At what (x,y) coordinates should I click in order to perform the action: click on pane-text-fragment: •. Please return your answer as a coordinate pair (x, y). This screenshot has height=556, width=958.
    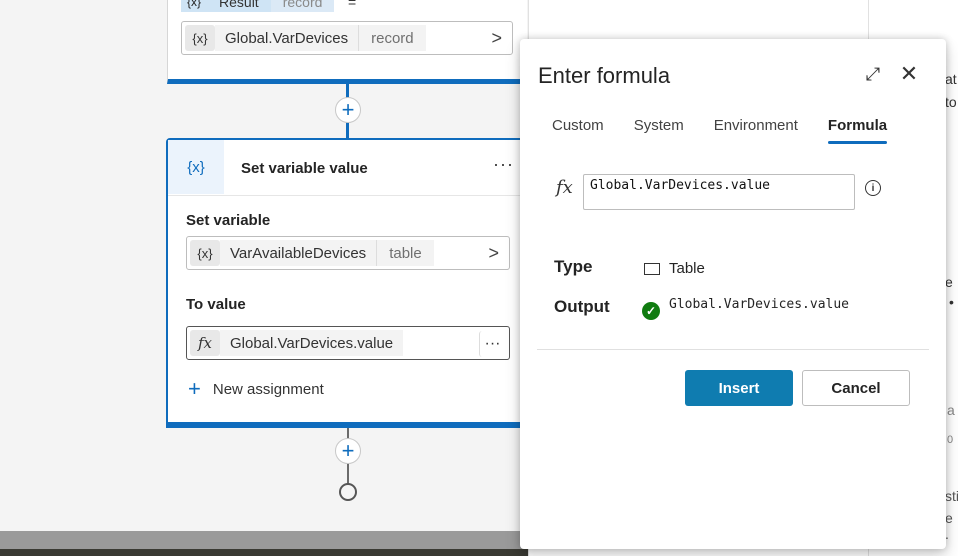
    Looking at the image, I should click on (951, 302).